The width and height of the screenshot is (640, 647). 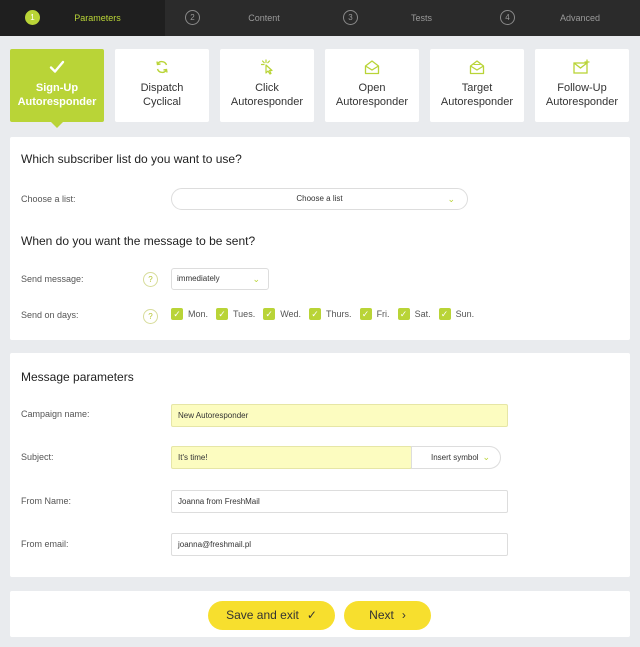 What do you see at coordinates (162, 67) in the screenshot?
I see `refresh-icon` at bounding box center [162, 67].